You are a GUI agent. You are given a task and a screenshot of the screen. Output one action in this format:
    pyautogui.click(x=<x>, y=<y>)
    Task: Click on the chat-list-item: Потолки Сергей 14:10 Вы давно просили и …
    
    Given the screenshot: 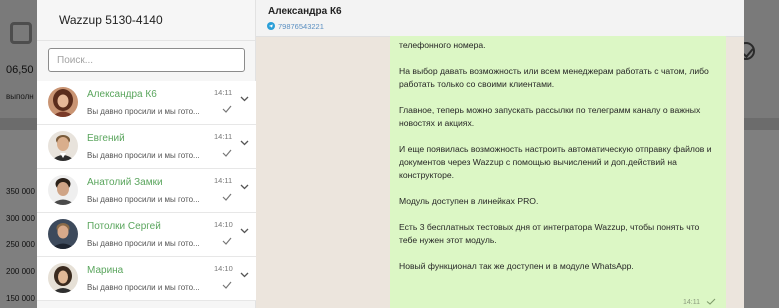 What is the action you would take?
    pyautogui.click(x=146, y=235)
    